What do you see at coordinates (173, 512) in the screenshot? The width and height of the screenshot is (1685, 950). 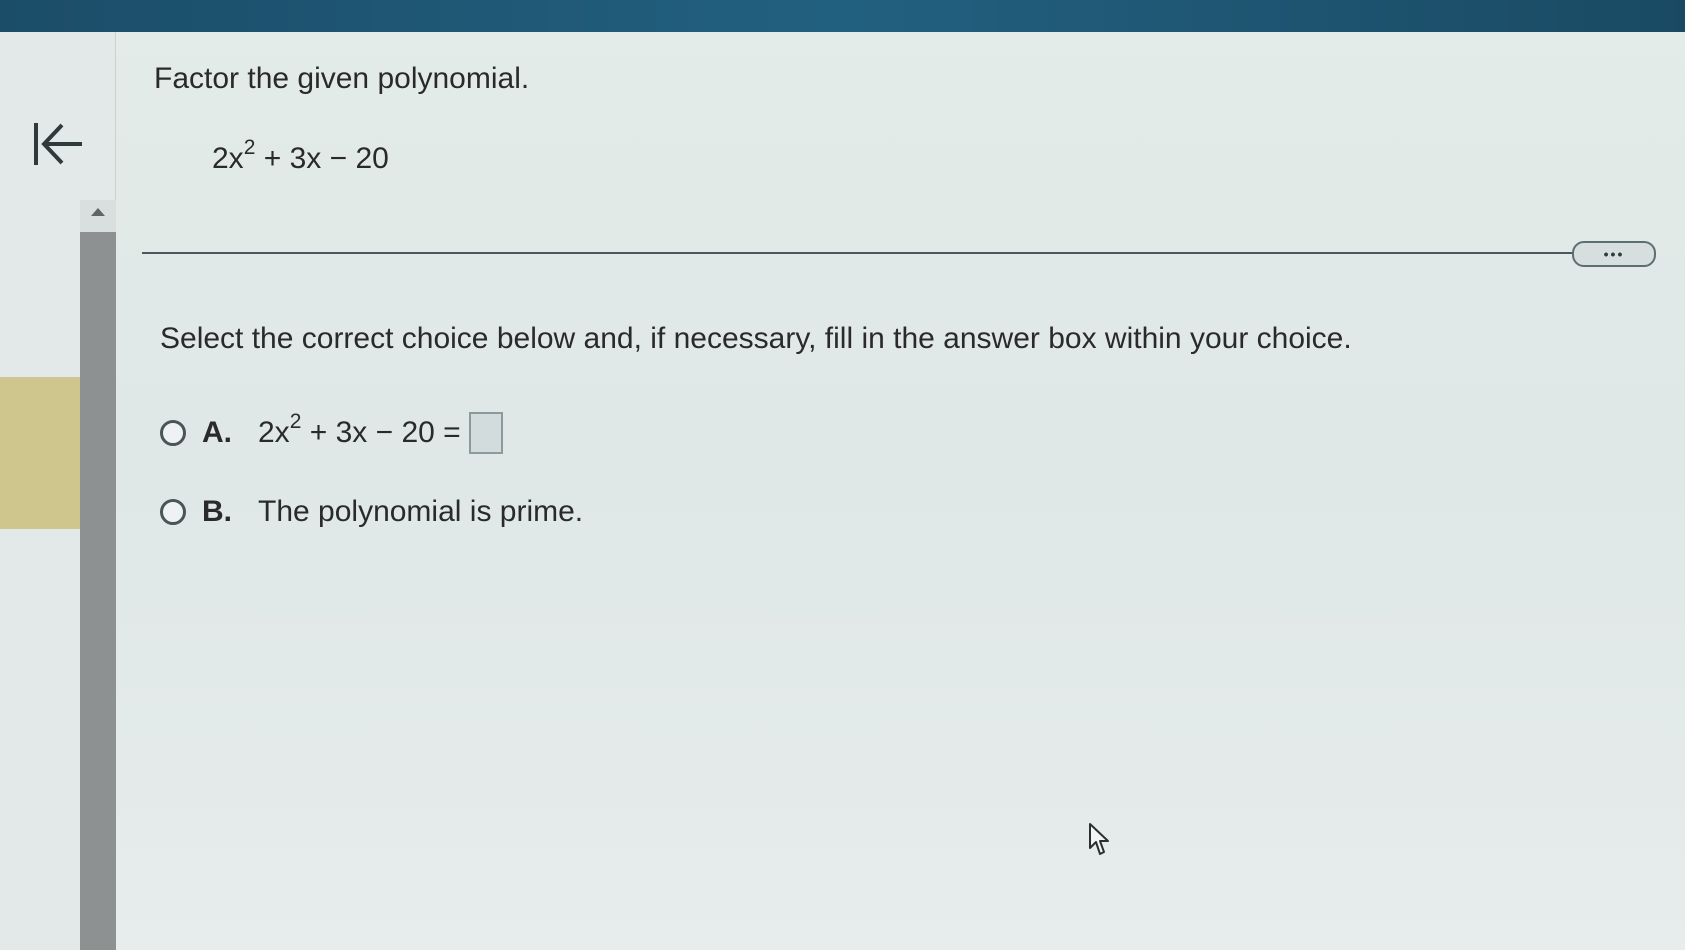 I see `choice-b-radio` at bounding box center [173, 512].